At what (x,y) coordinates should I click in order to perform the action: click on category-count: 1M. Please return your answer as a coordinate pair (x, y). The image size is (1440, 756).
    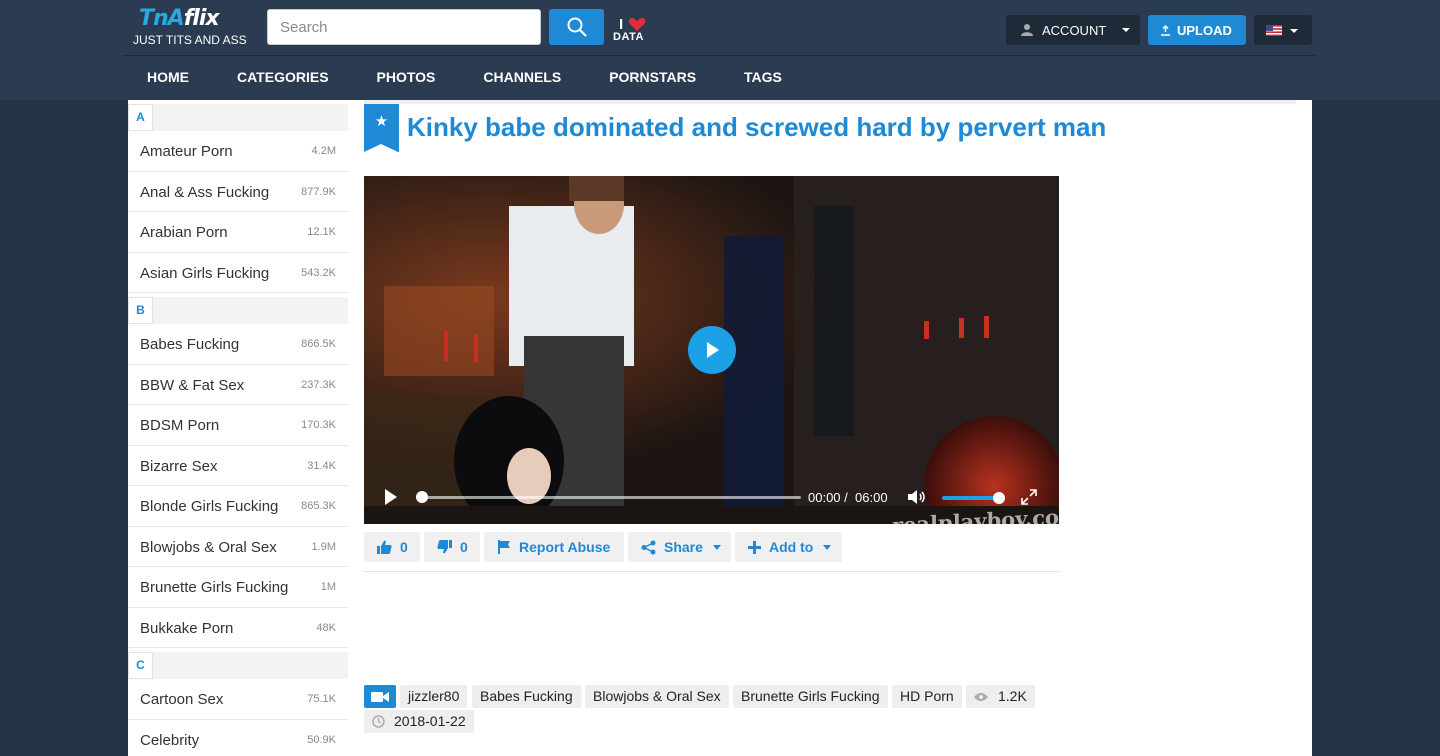
    Looking at the image, I should click on (328, 587).